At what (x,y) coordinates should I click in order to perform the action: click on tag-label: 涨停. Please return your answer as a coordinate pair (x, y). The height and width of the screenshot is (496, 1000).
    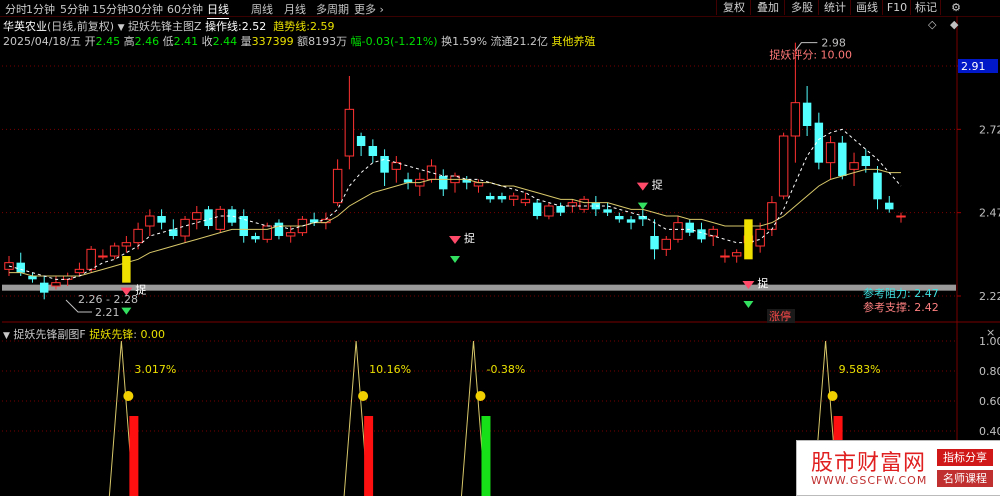
    Looking at the image, I should click on (780, 316).